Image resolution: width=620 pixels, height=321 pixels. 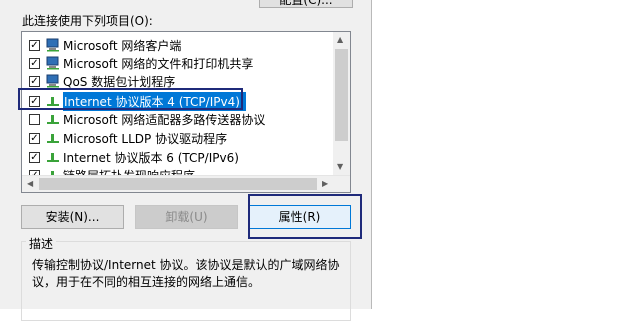 I want to click on list-item-ipv6: ✓ Internet 协议版本 6 (TCP/IPv6), so click(x=178, y=157).